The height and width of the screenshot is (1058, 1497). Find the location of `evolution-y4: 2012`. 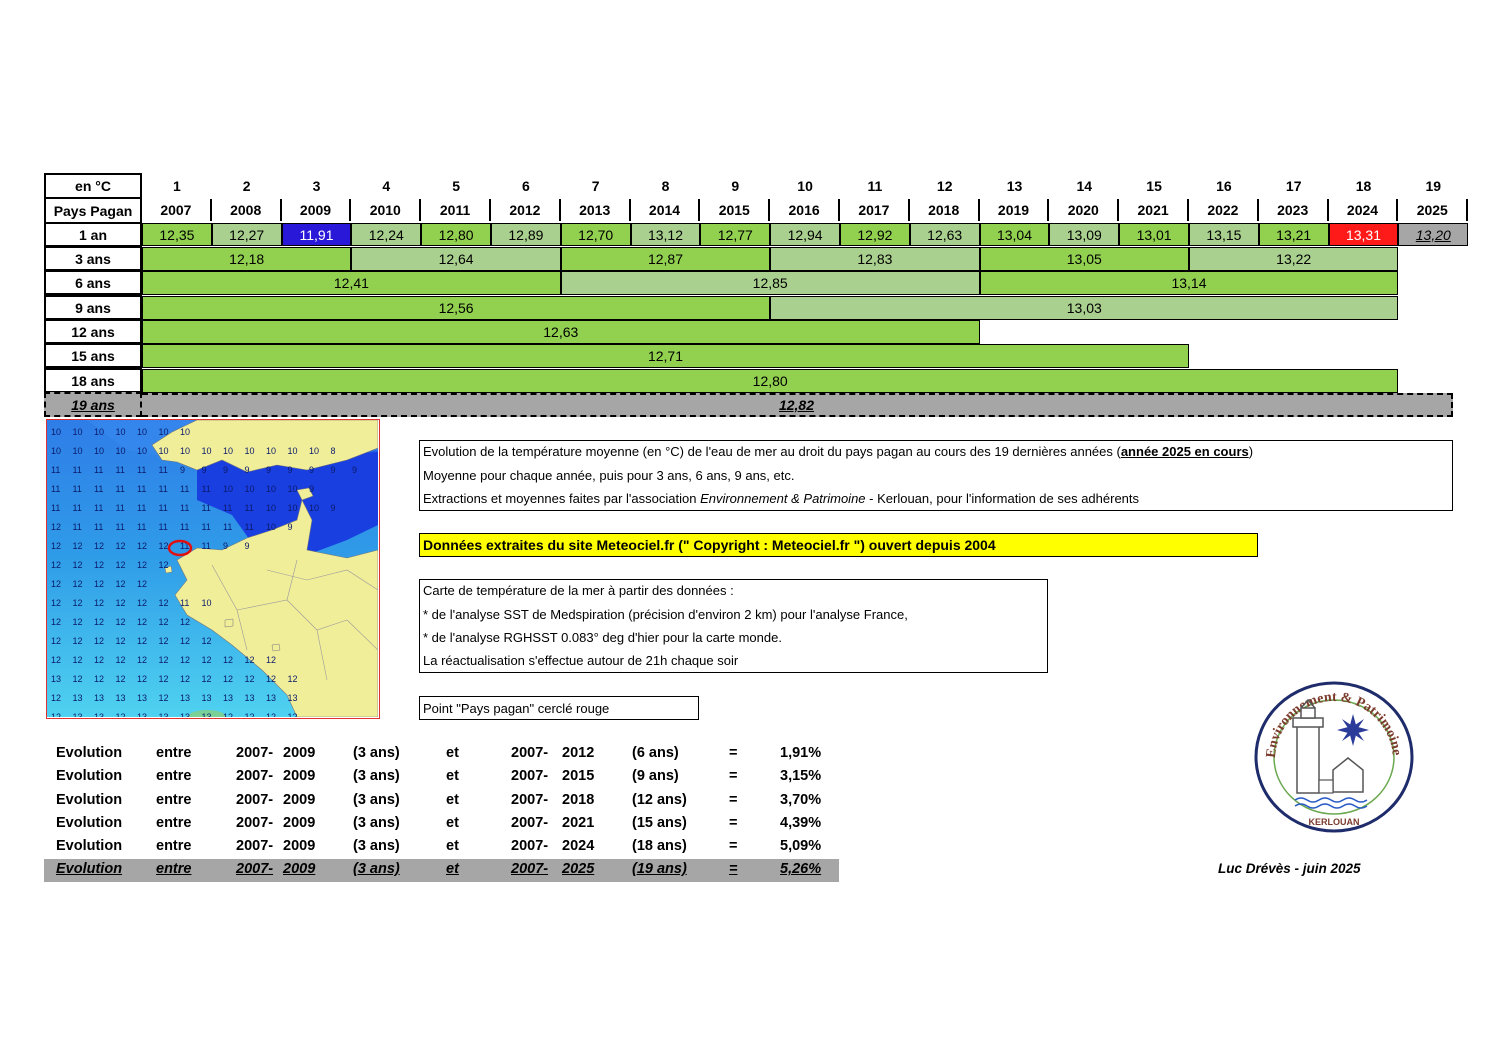

evolution-y4: 2012 is located at coordinates (578, 753).